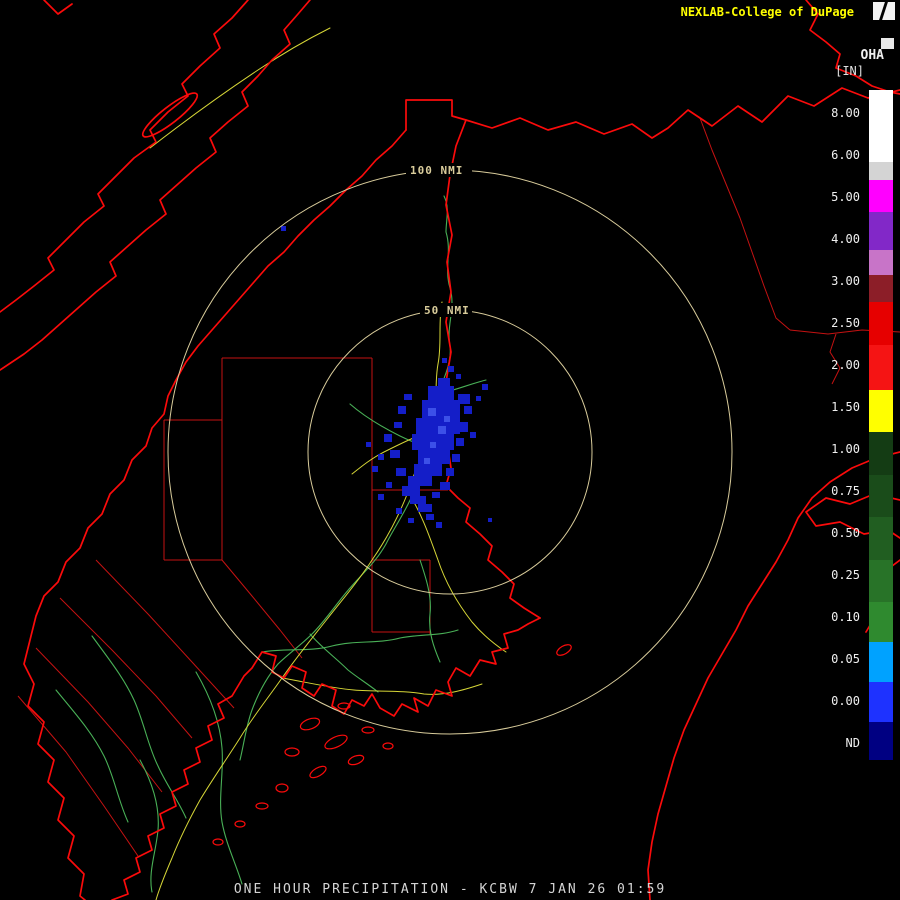 The width and height of the screenshot is (900, 900). I want to click on precip-pixels, so click(386, 377).